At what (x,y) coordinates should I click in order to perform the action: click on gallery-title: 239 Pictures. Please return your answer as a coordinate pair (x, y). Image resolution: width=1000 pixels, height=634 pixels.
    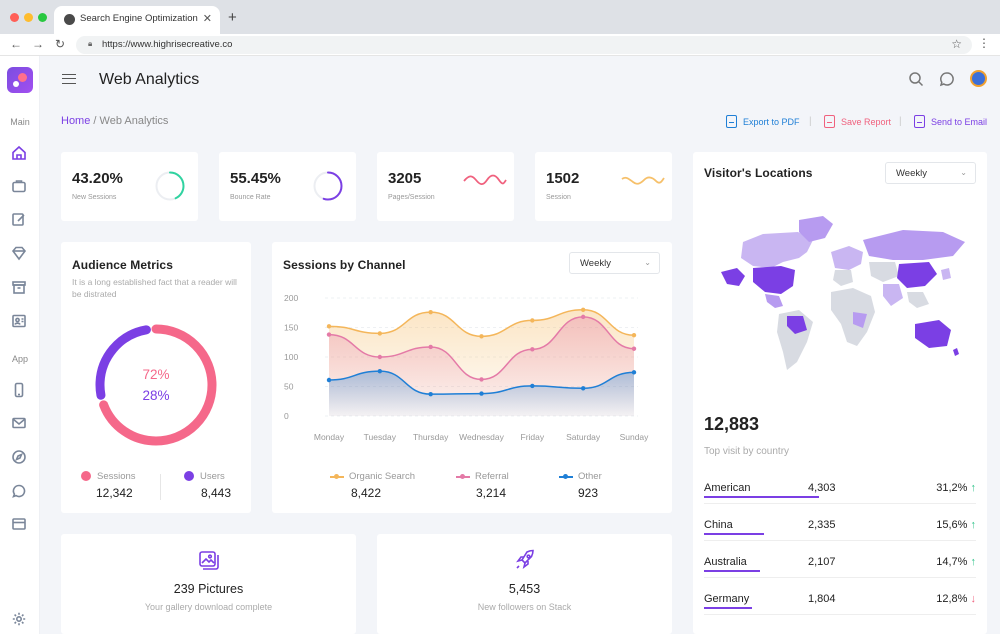
    Looking at the image, I should click on (208, 589).